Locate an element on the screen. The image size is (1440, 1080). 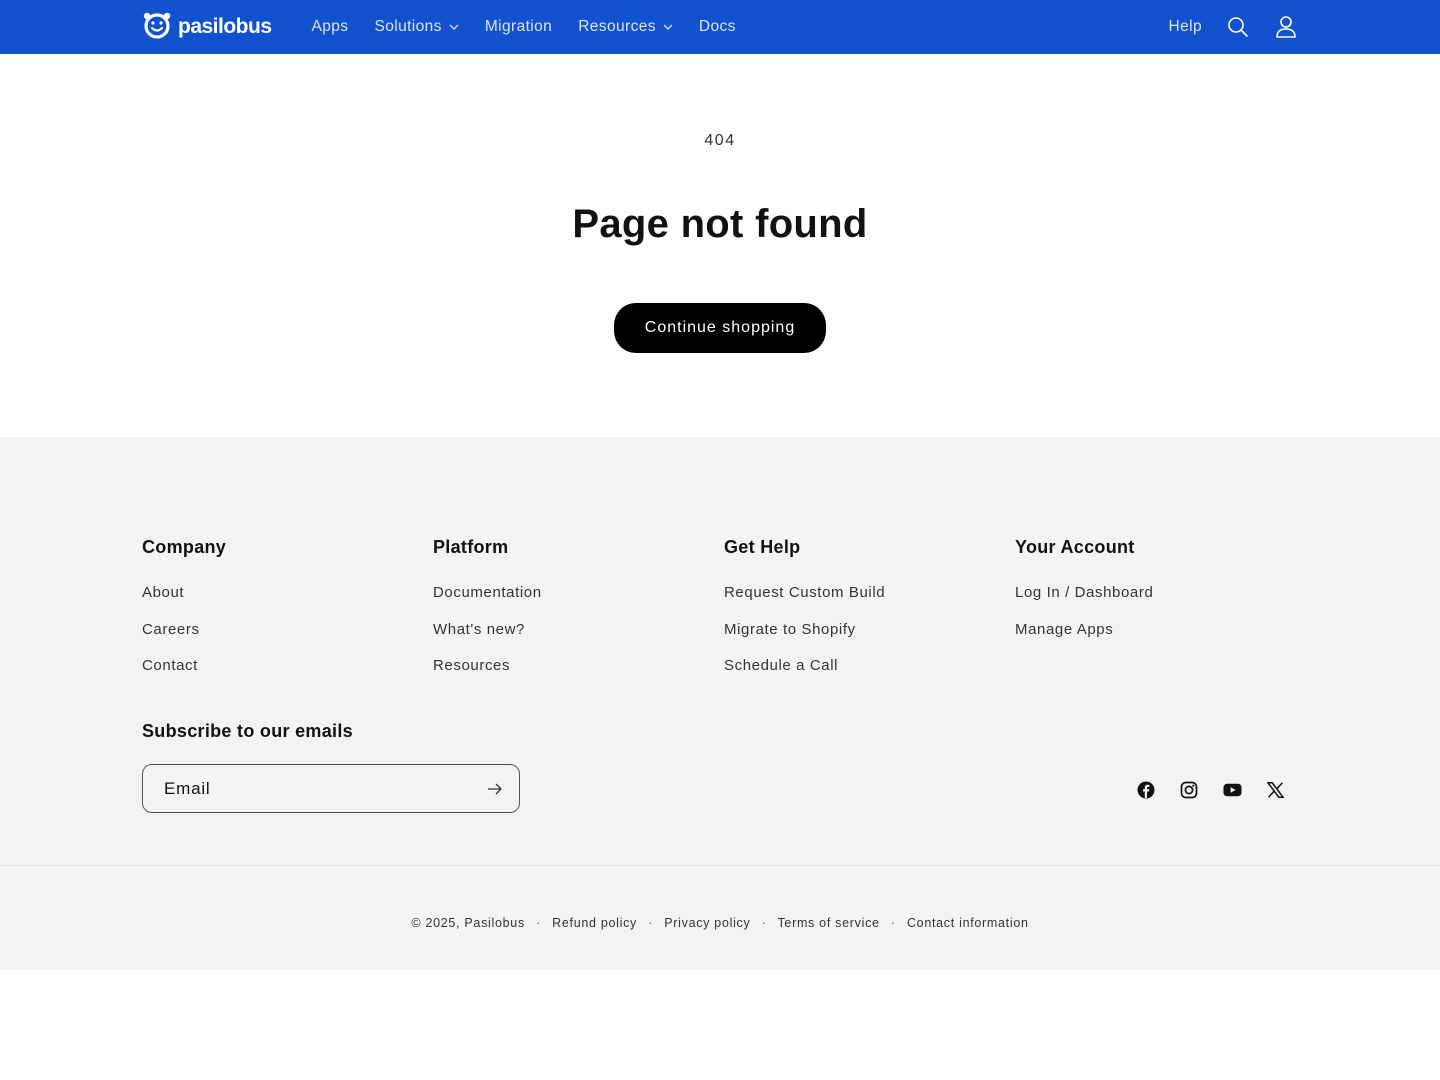
nav-item-label: Docs is located at coordinates (717, 26).